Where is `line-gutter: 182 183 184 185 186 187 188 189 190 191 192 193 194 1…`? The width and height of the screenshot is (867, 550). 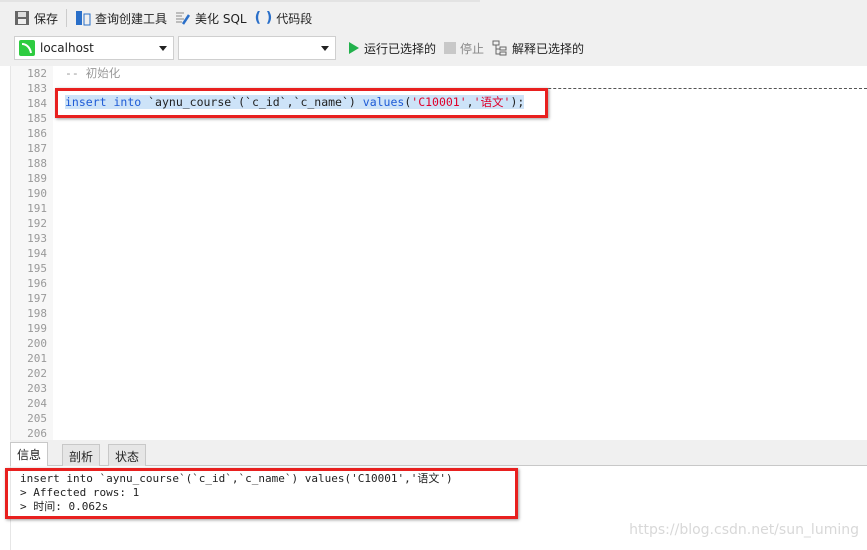 line-gutter: 182 183 184 185 186 187 188 189 190 191 192 193 194 1… is located at coordinates (32, 253).